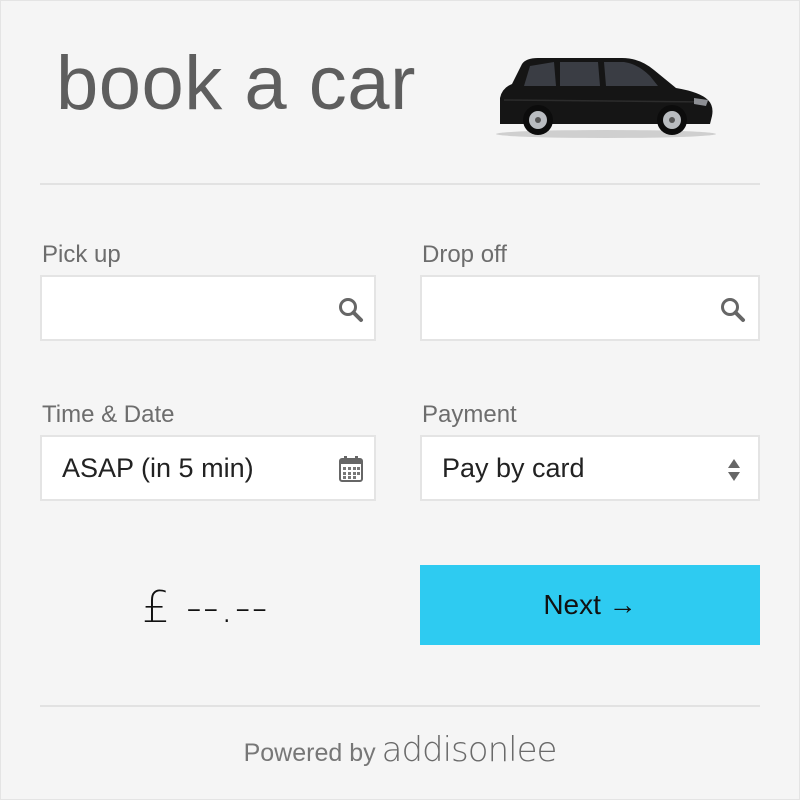 The width and height of the screenshot is (800, 800). What do you see at coordinates (158, 468) in the screenshot?
I see `time-date-value: ASAP (in 5 min)` at bounding box center [158, 468].